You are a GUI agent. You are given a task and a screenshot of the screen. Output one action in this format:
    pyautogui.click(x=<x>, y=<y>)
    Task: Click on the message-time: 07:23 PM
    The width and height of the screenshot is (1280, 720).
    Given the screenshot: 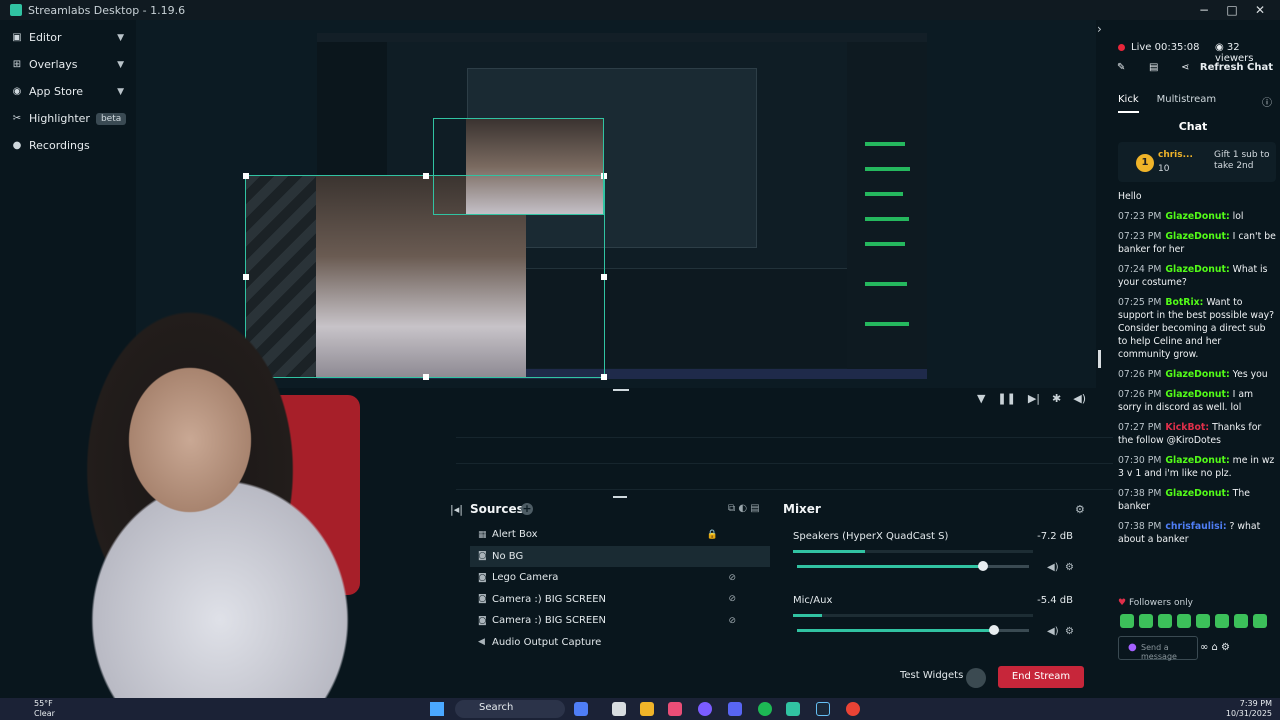 What is the action you would take?
    pyautogui.click(x=1140, y=236)
    